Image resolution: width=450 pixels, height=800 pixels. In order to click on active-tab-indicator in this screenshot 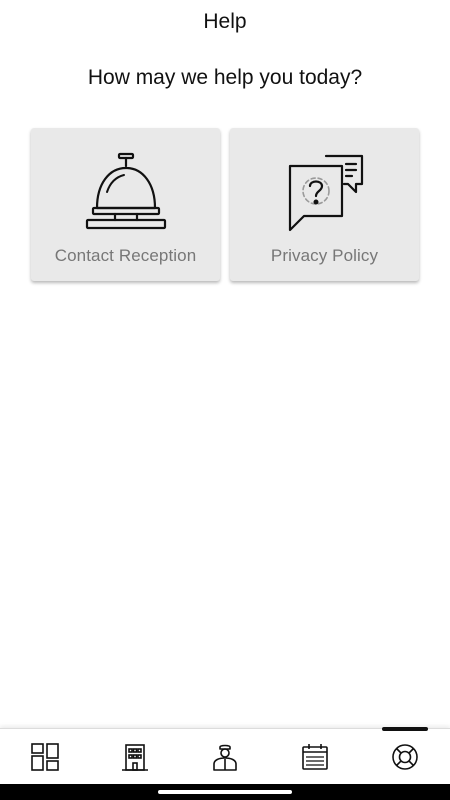, I will do `click(405, 729)`.